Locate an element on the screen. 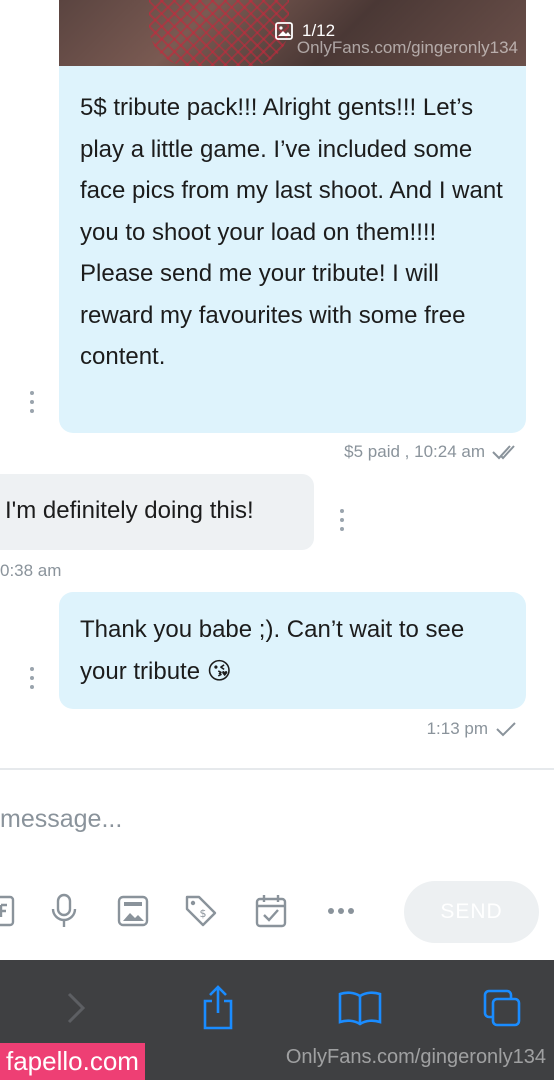  schedule-button is located at coordinates (271, 911).